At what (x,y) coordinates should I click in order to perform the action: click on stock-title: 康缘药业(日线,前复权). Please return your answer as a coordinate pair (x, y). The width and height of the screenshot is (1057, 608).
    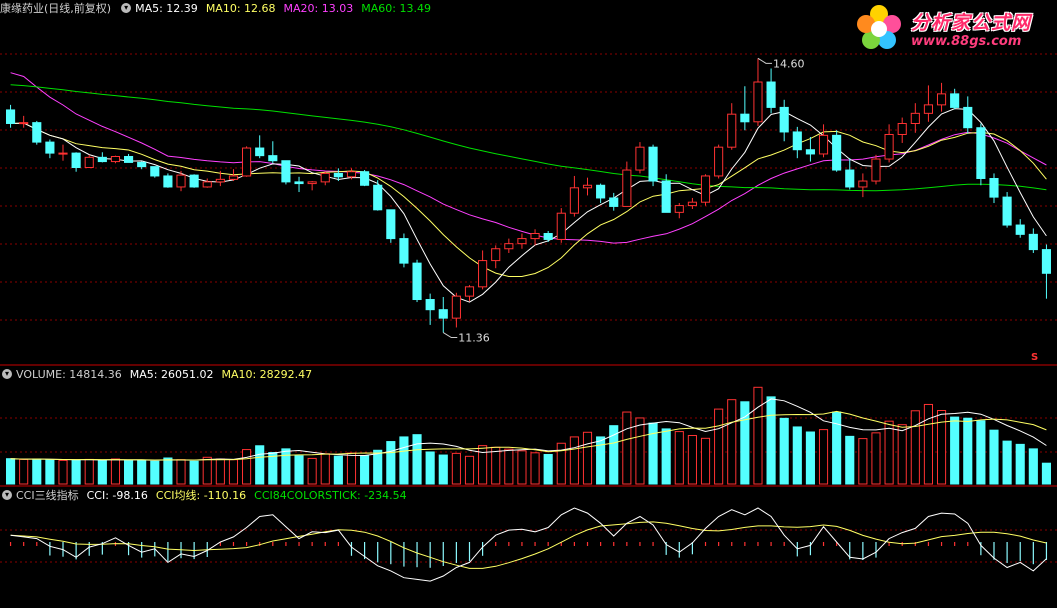
    Looking at the image, I should click on (56, 8).